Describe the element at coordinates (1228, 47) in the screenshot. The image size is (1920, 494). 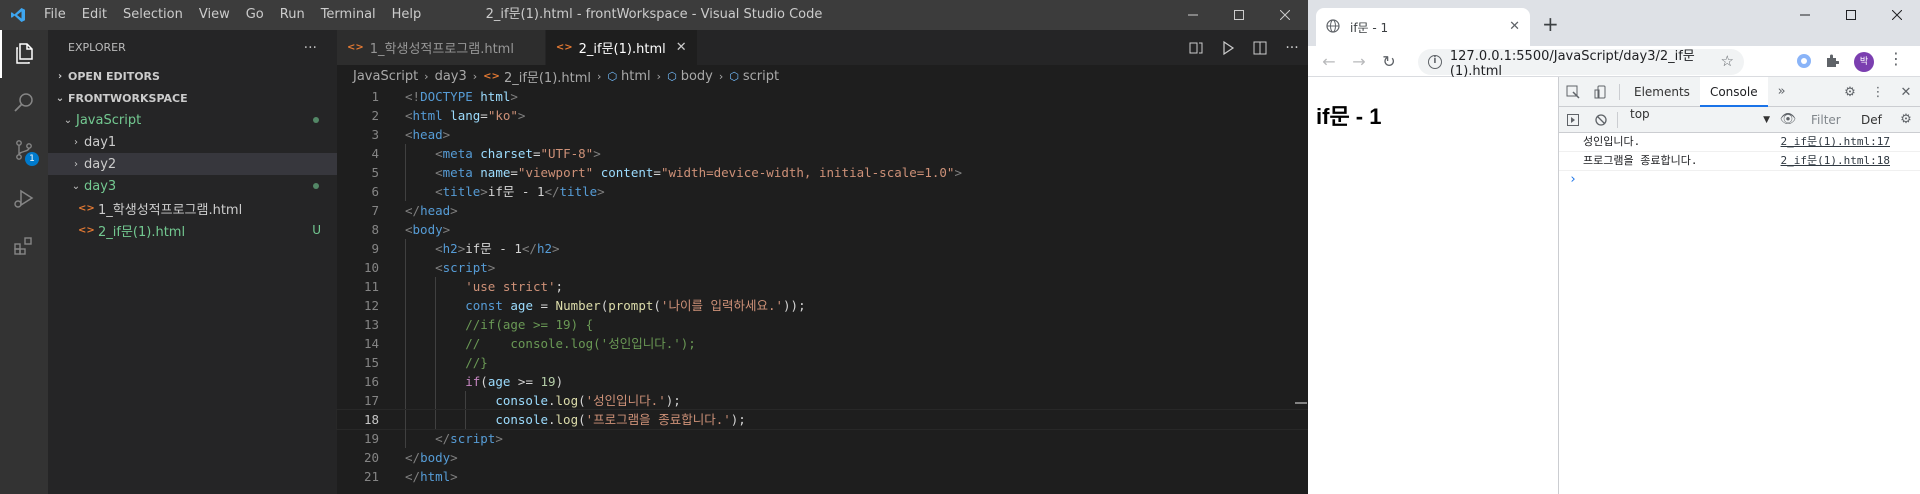
I see `run-icon` at that location.